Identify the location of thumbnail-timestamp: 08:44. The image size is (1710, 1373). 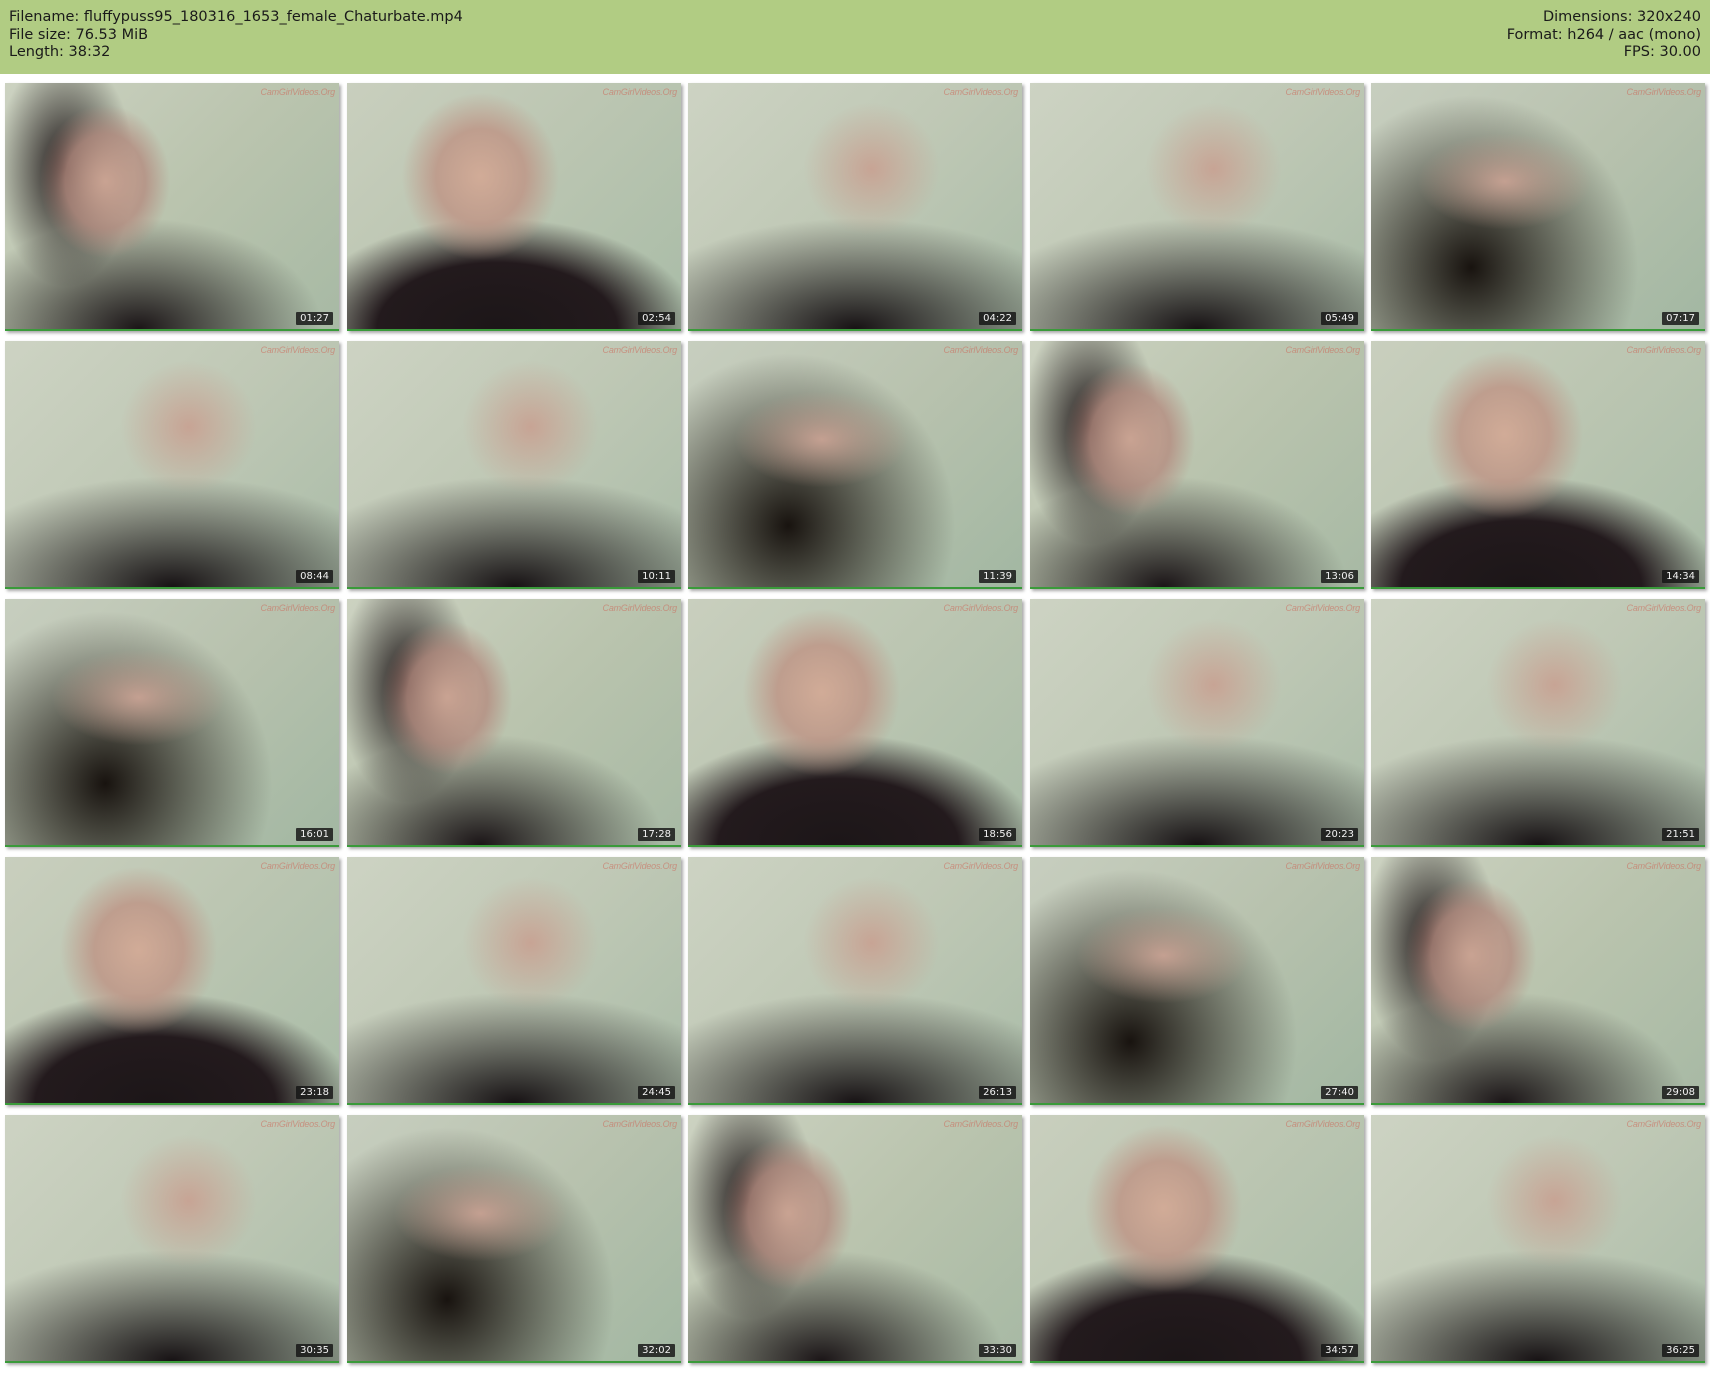
(314, 576).